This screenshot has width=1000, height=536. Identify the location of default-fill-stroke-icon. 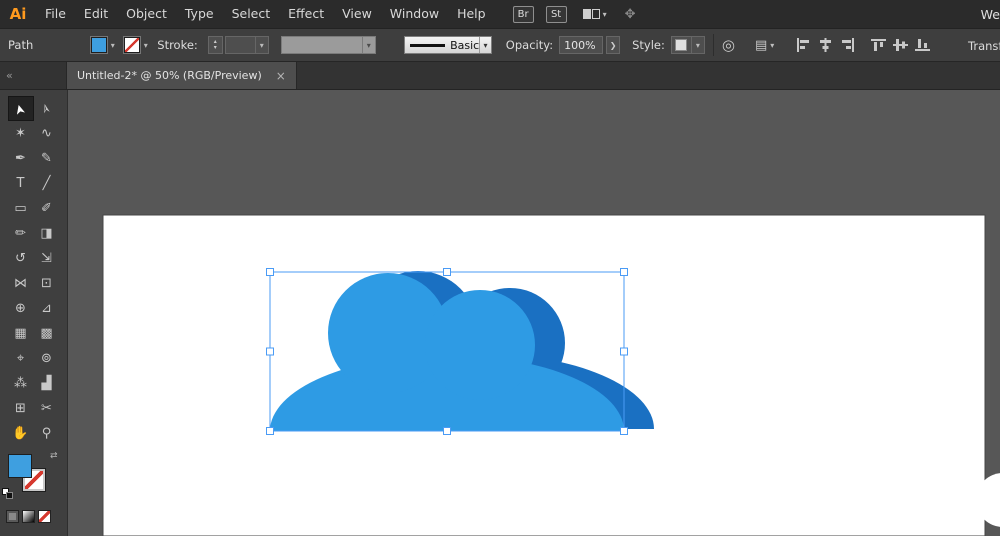
(8, 494).